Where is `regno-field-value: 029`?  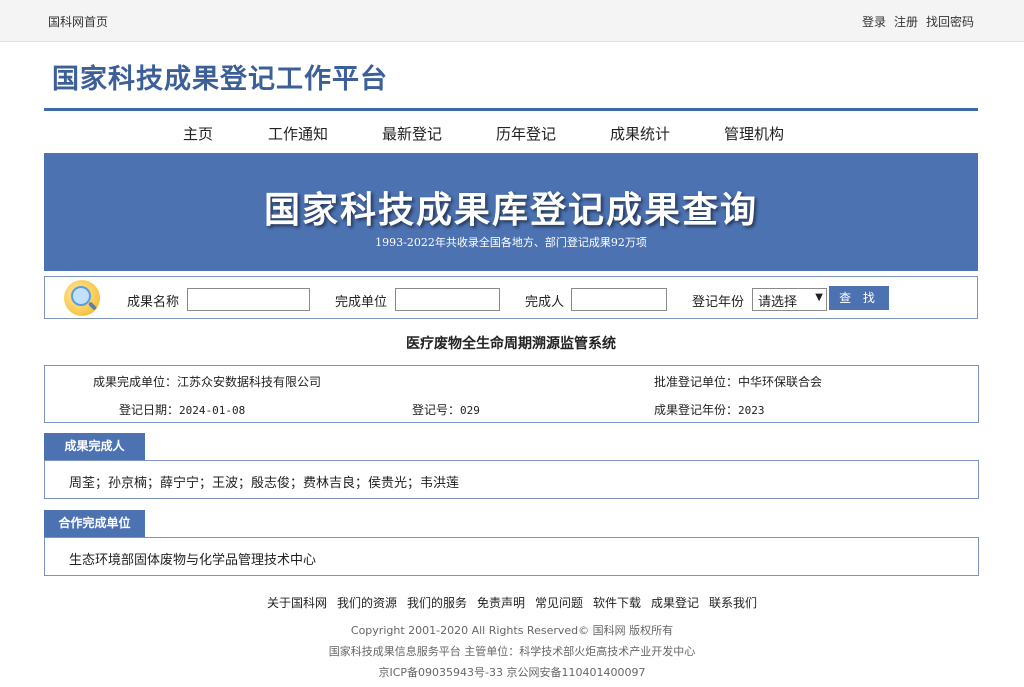
regno-field-value: 029 is located at coordinates (470, 410).